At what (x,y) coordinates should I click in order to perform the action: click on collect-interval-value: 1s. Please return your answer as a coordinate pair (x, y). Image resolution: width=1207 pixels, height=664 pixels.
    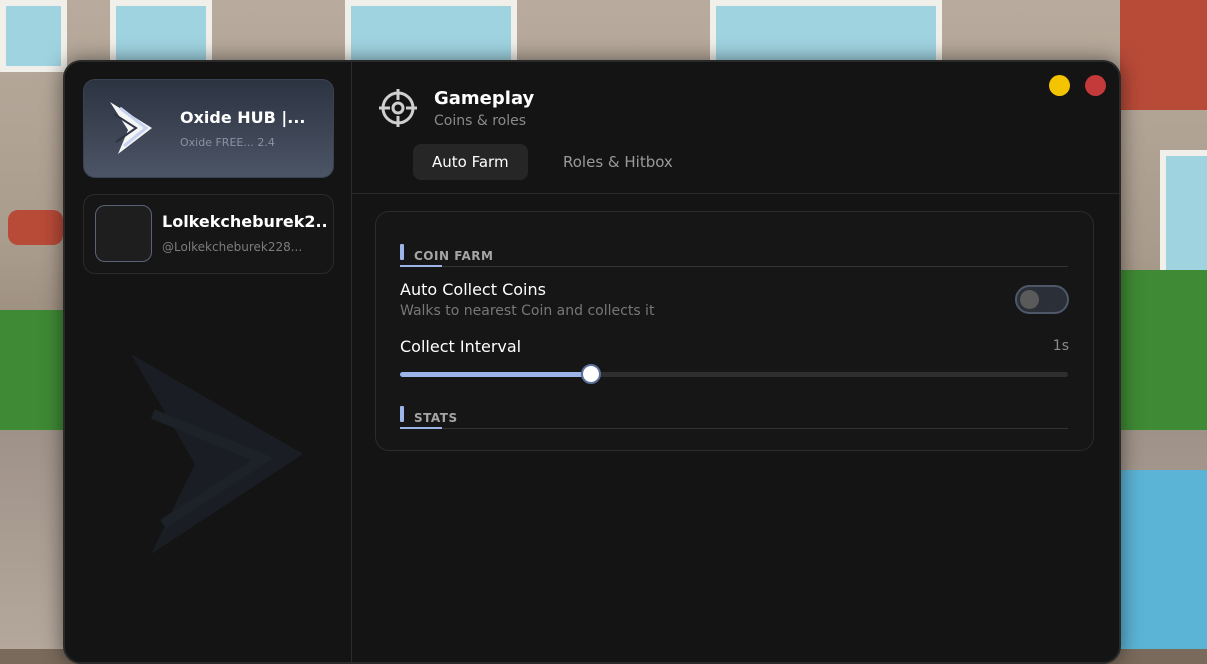
    Looking at the image, I should click on (1060, 346).